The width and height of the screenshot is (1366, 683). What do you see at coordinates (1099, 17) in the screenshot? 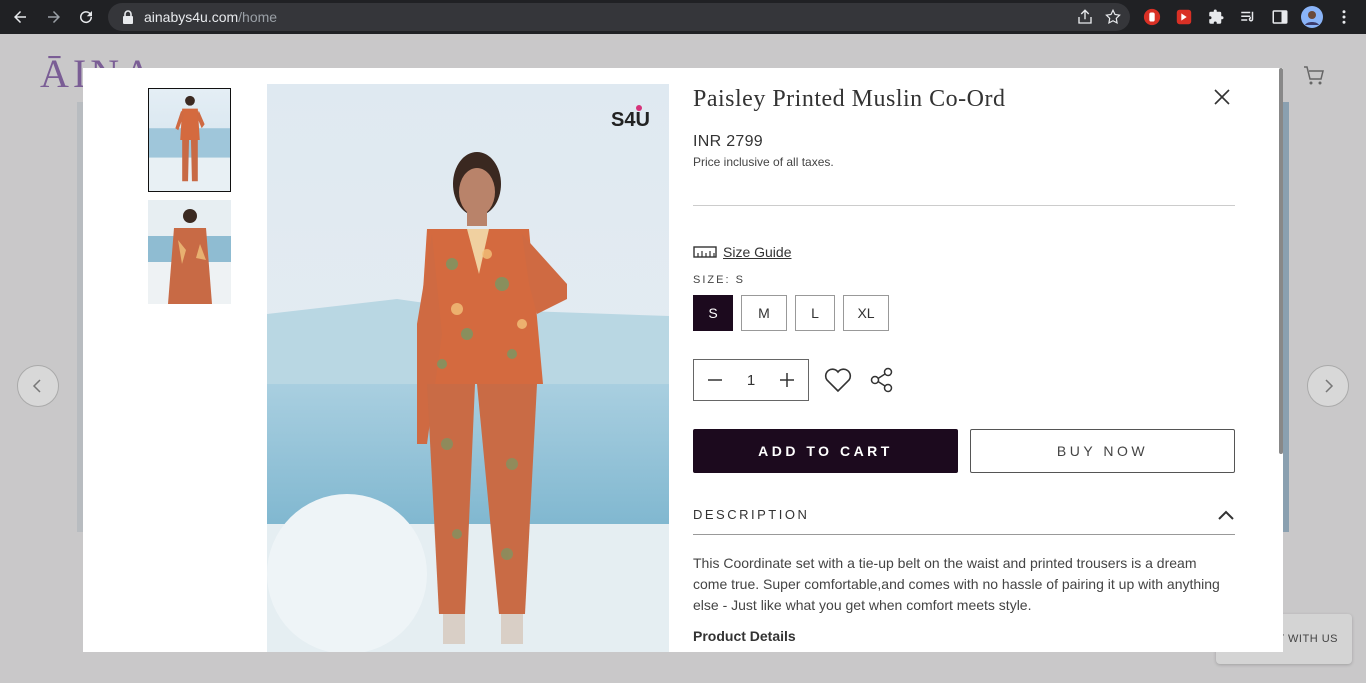
I see `address-bar-actions` at bounding box center [1099, 17].